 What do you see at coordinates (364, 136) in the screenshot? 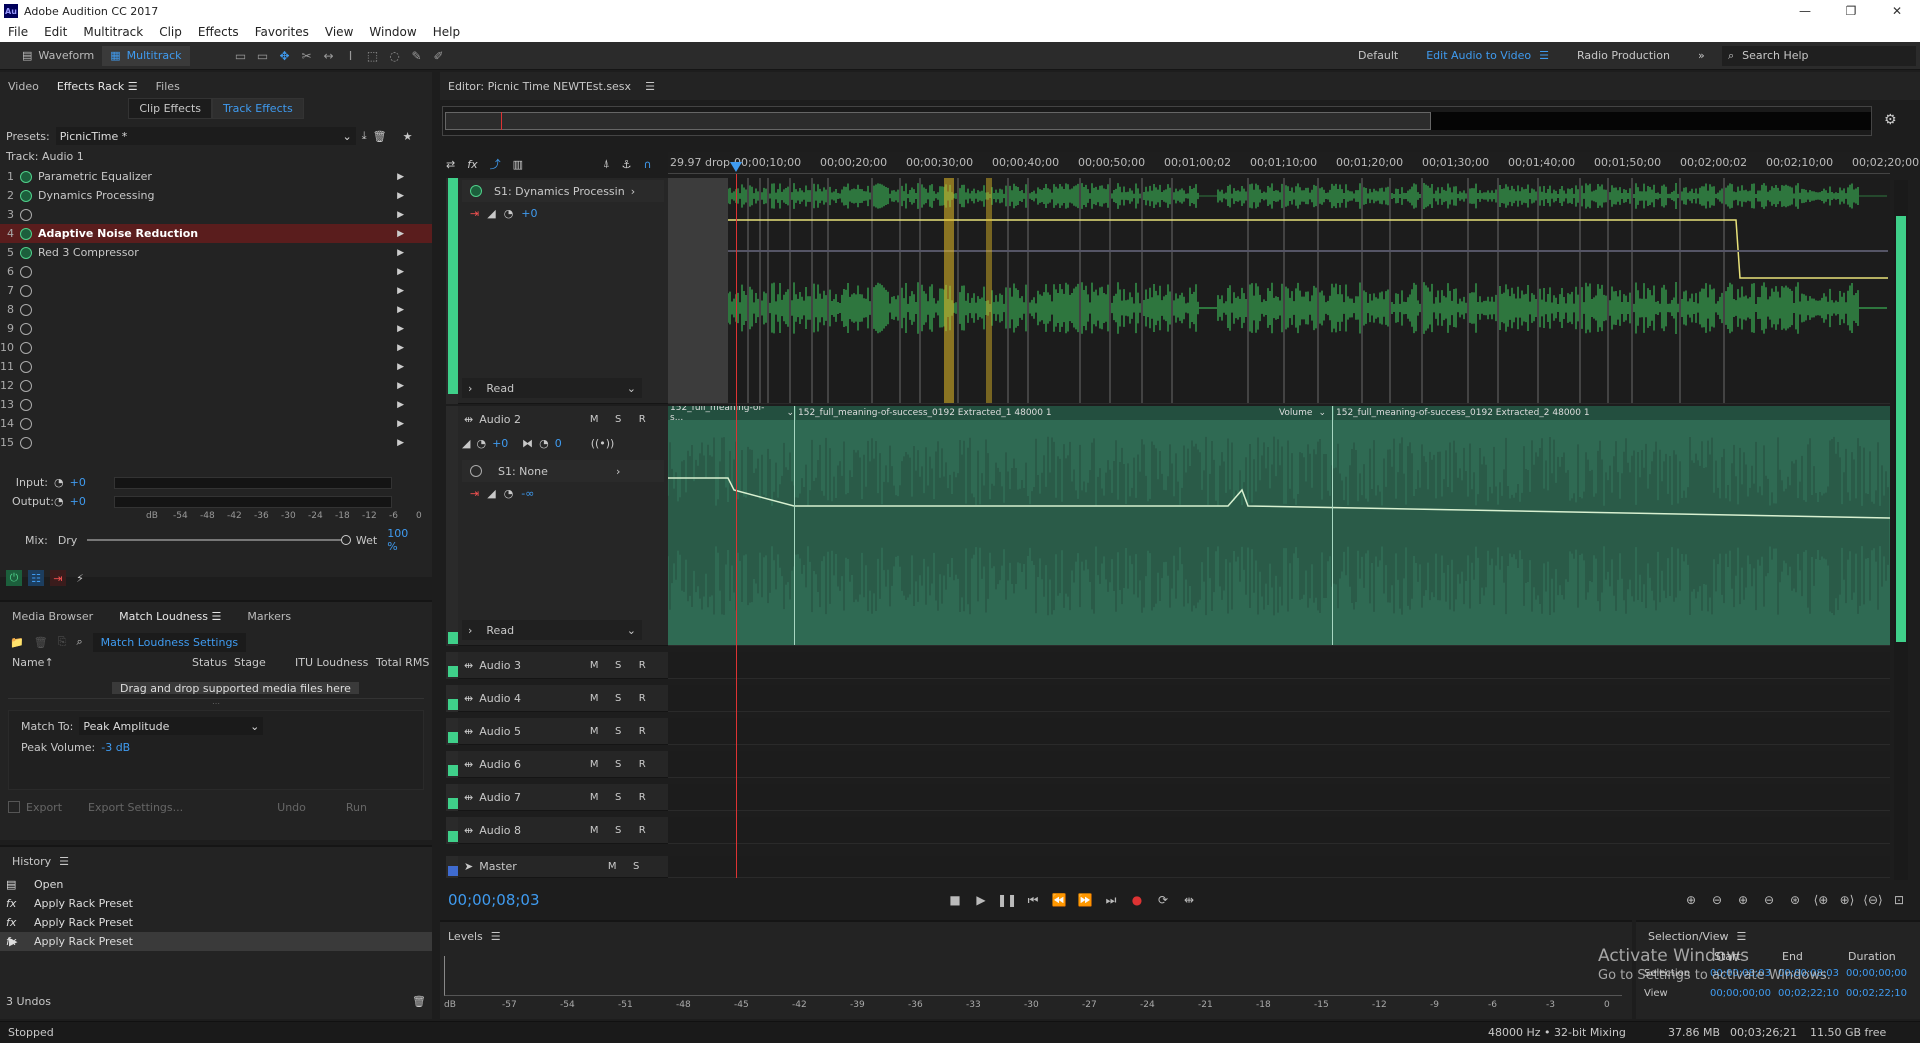
I see `save-preset-icon: ⤓` at bounding box center [364, 136].